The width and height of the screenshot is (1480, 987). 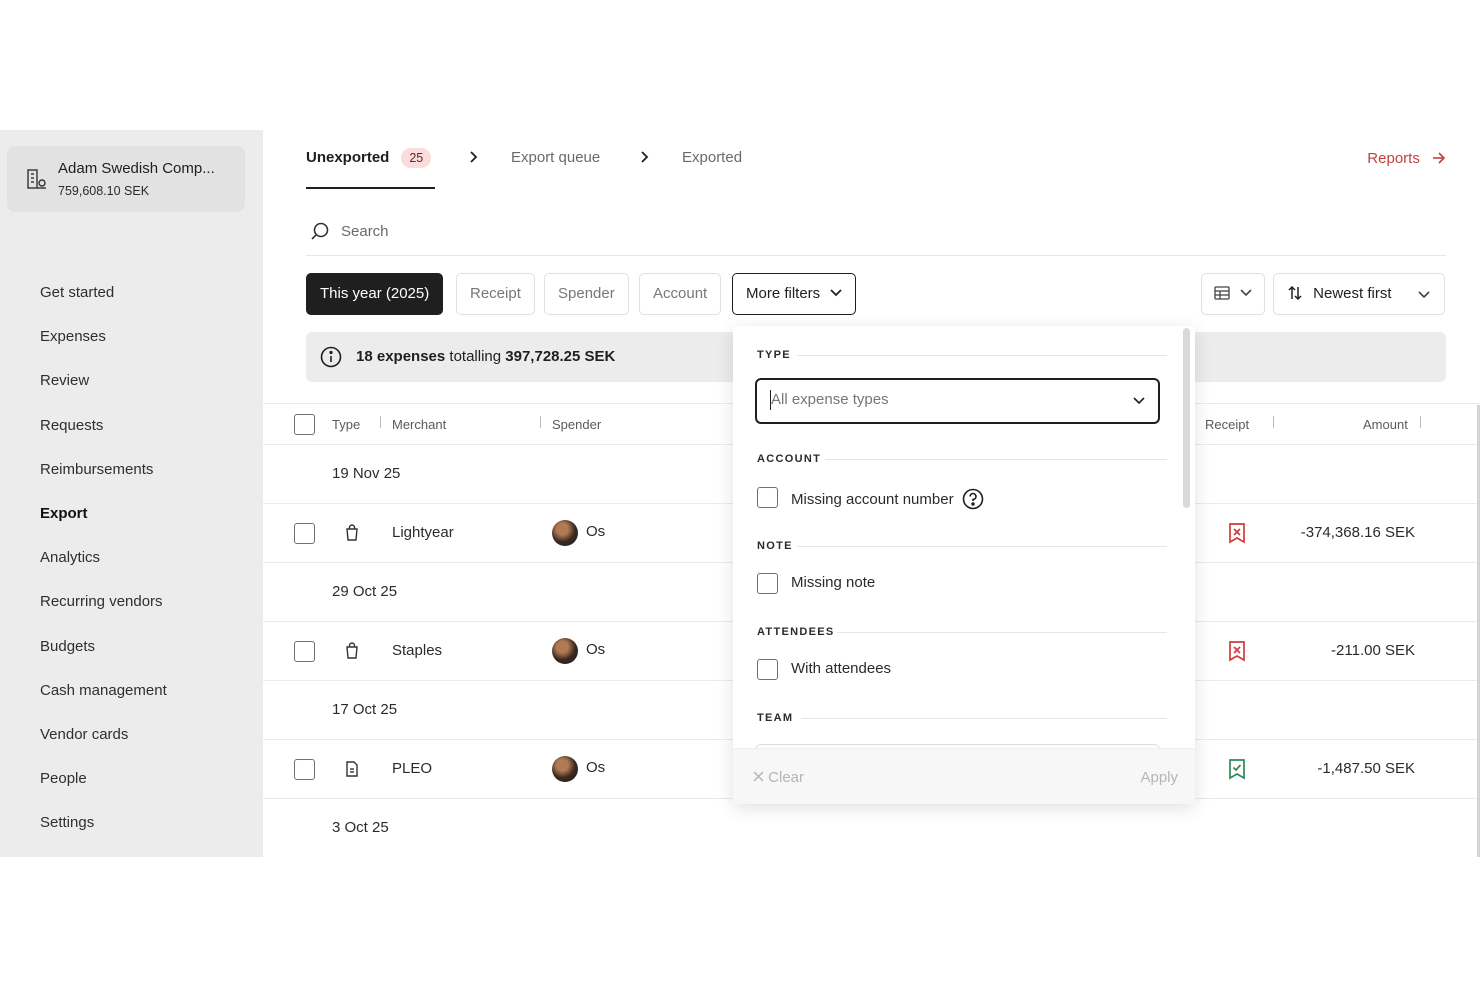 I want to click on nav-settings: Settings, so click(x=103, y=835).